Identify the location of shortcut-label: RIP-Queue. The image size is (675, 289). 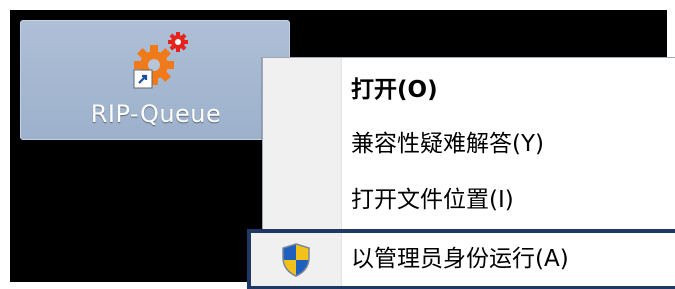
(156, 114).